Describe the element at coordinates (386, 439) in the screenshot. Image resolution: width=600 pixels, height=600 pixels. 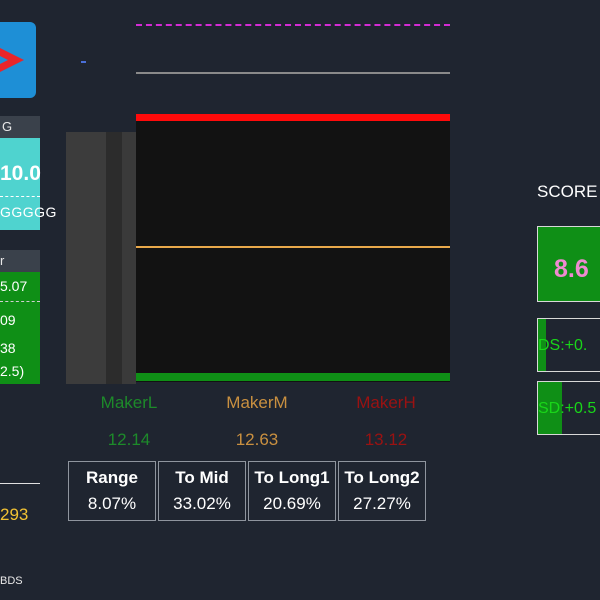
I see `maker-high-value: 13.12` at that location.